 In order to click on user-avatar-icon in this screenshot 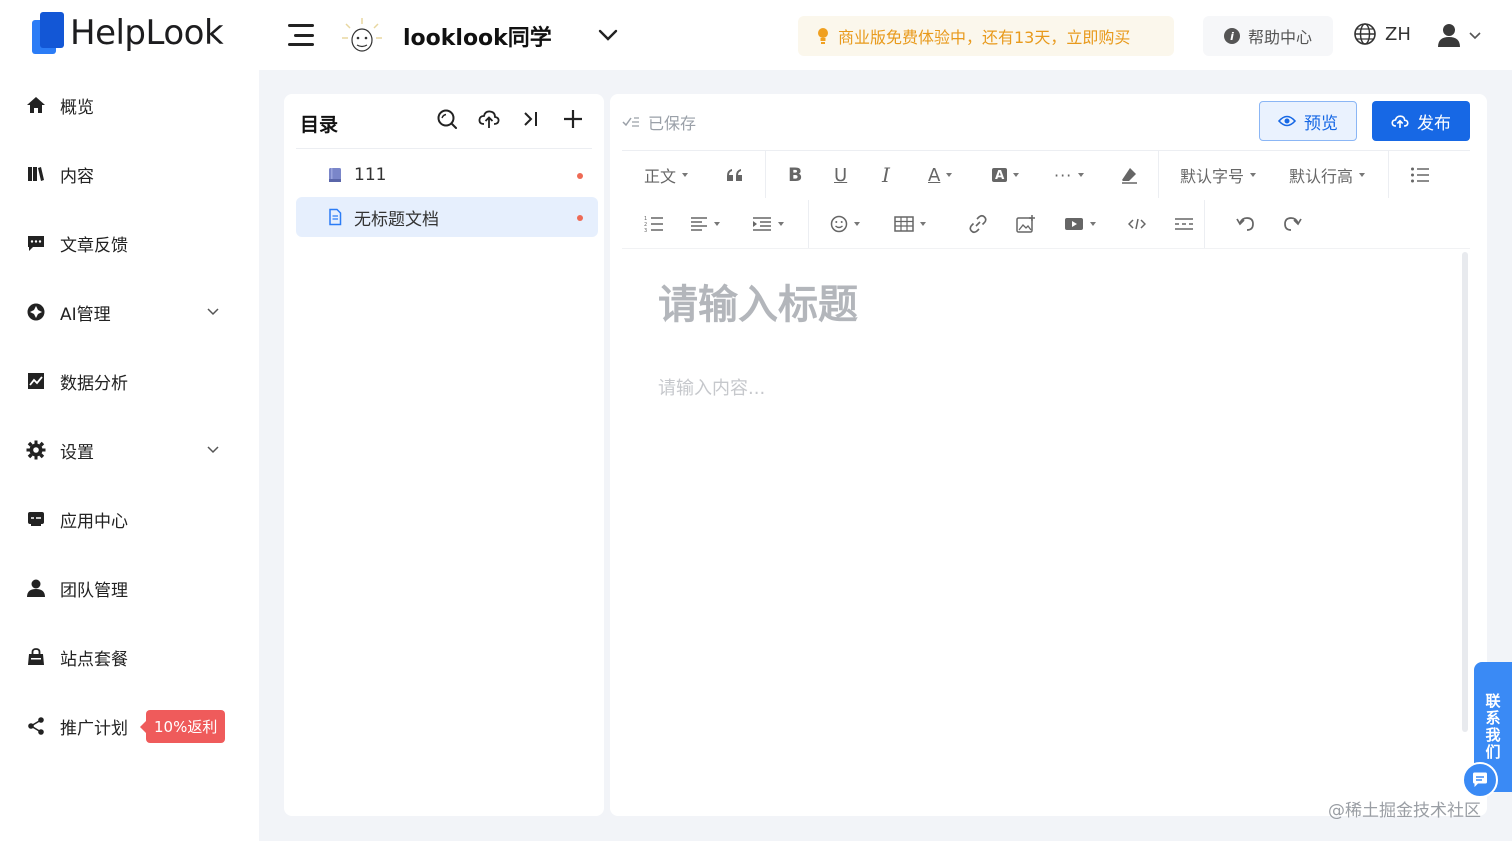, I will do `click(1449, 35)`.